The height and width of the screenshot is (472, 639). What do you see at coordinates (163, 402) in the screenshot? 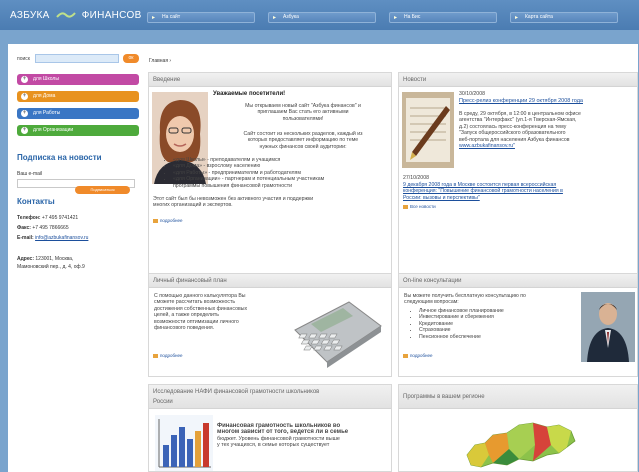
I see `title-line: России` at bounding box center [163, 402].